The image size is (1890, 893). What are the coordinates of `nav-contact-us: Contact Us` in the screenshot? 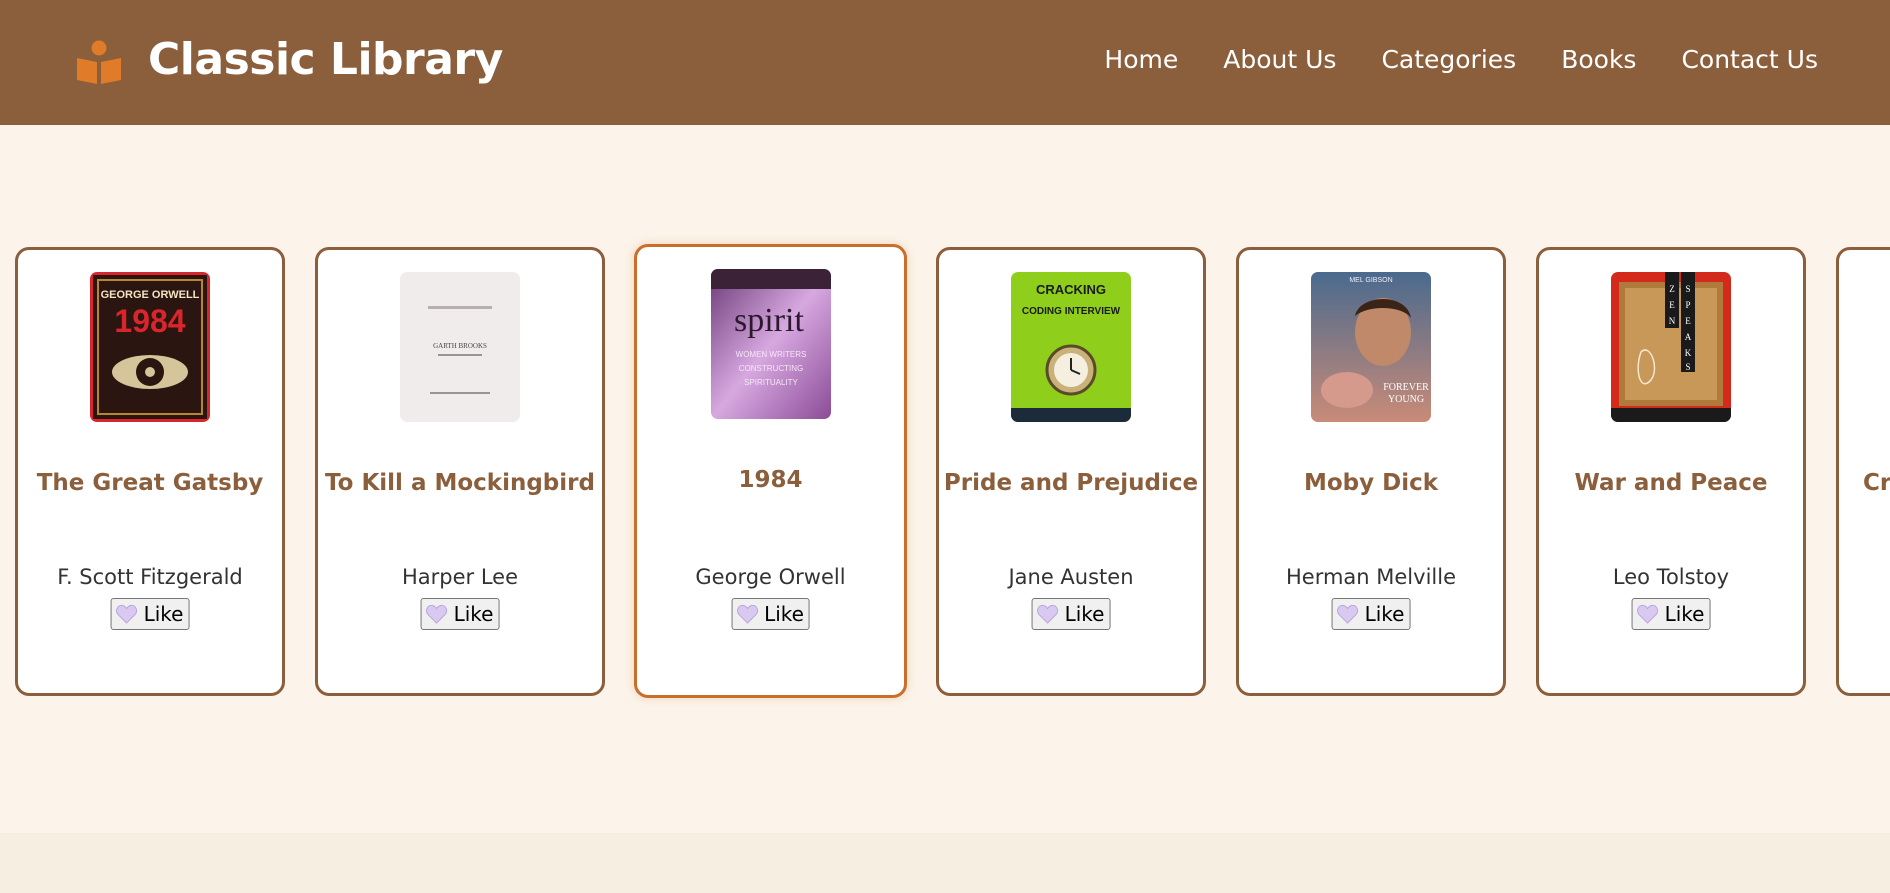 It's located at (1749, 59).